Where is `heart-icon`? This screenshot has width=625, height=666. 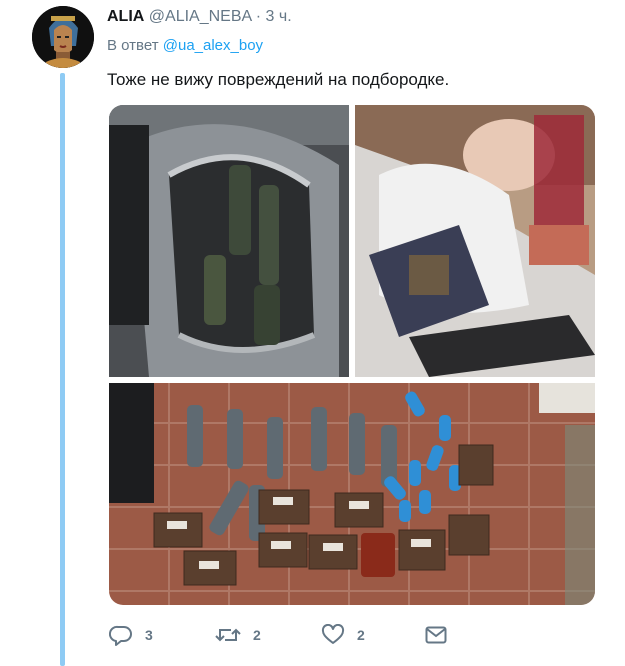 heart-icon is located at coordinates (333, 634).